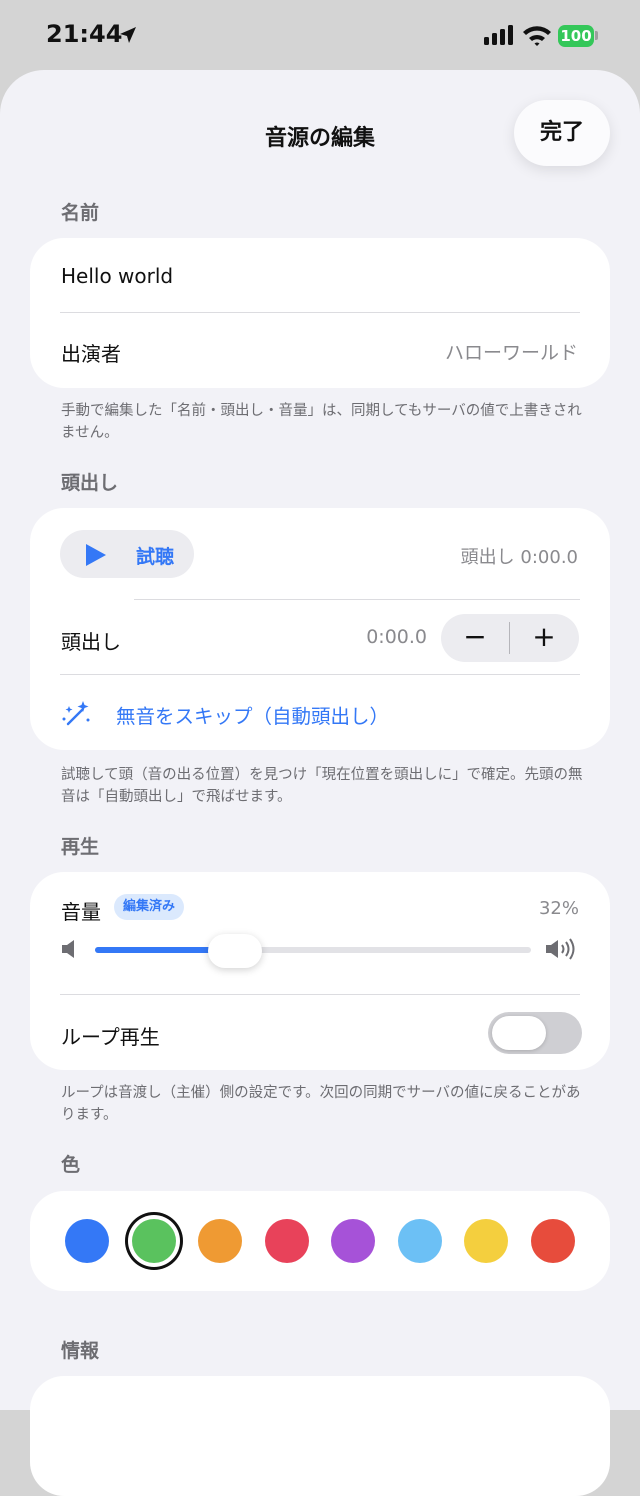 Image resolution: width=640 pixels, height=1496 pixels. Describe the element at coordinates (576, 36) in the screenshot. I see `battery-indicator: 100` at that location.